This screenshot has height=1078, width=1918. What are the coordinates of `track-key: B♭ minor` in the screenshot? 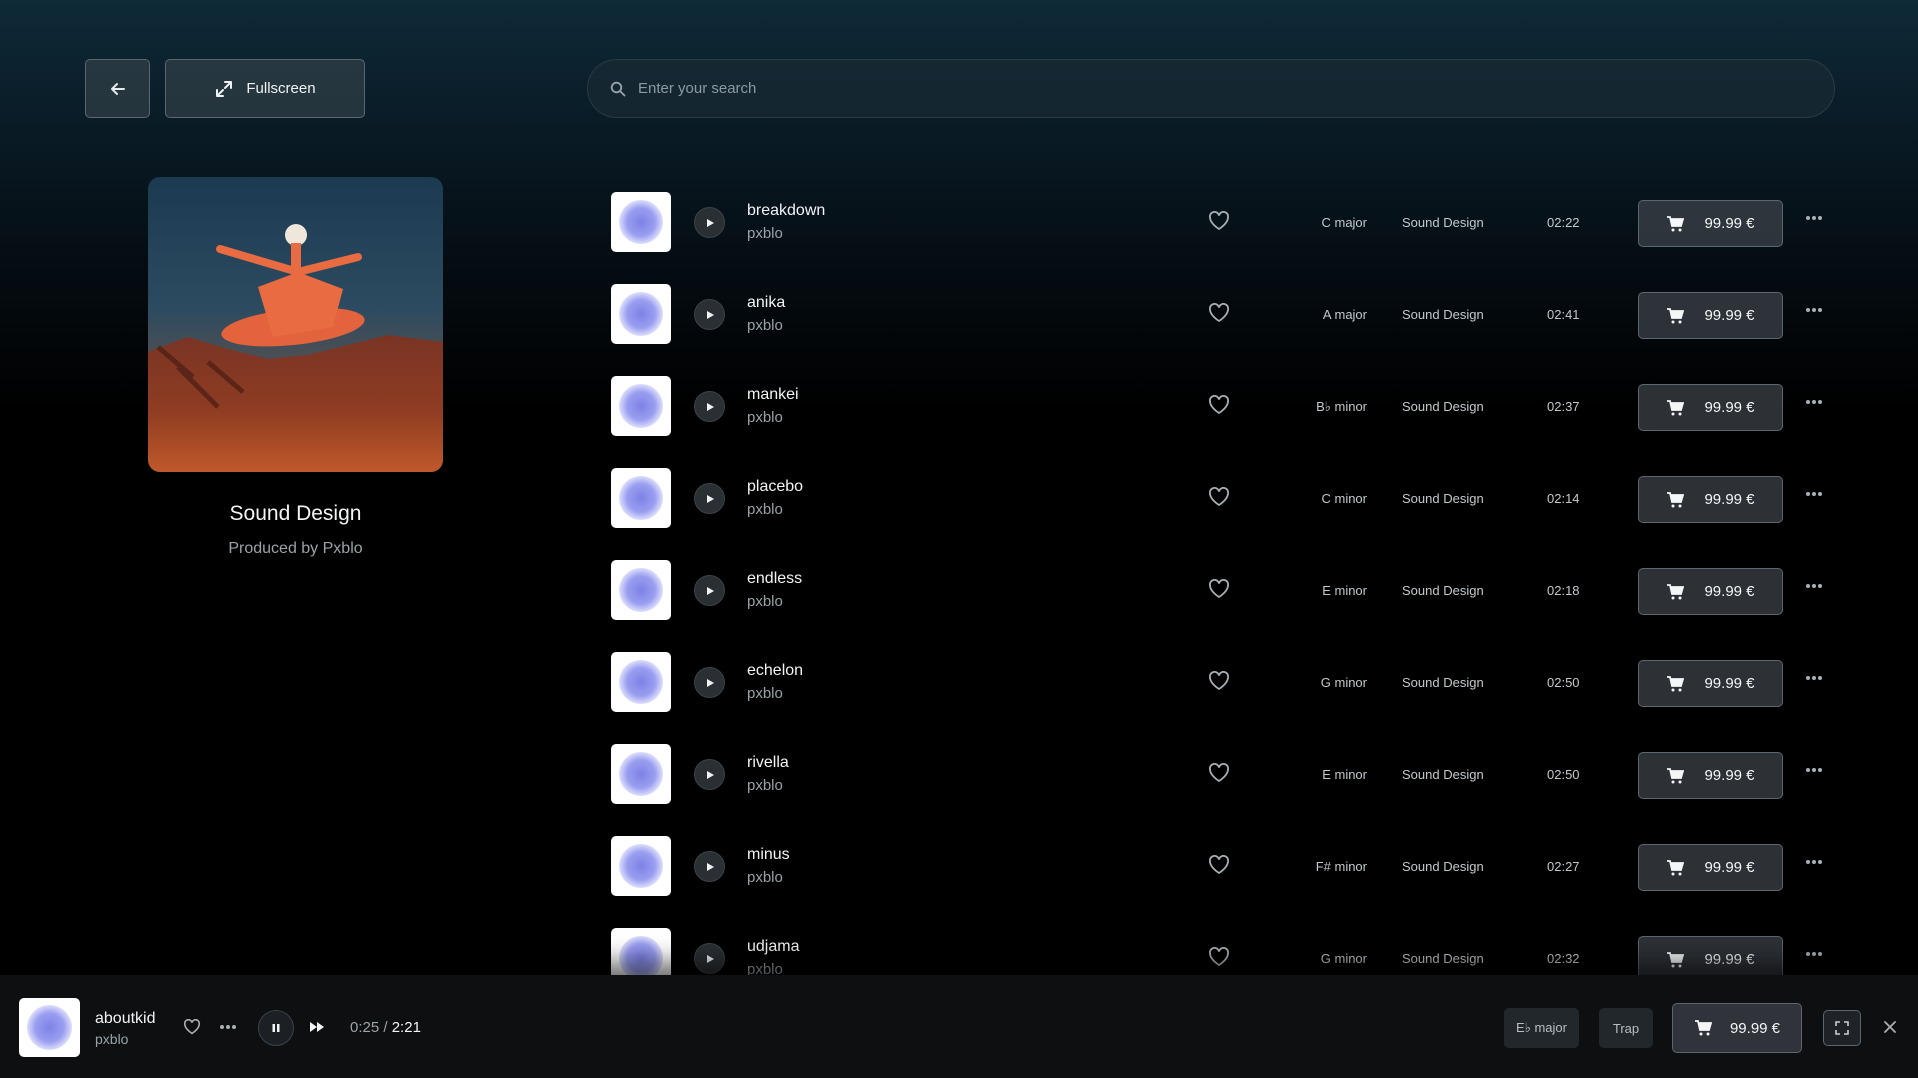 It's located at (1341, 406).